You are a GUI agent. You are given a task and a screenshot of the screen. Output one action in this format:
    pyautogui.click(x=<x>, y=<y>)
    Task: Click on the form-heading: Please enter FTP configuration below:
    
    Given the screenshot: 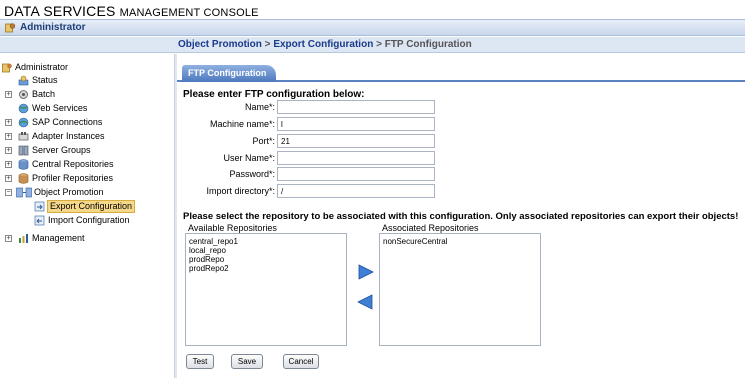 What is the action you would take?
    pyautogui.click(x=274, y=94)
    